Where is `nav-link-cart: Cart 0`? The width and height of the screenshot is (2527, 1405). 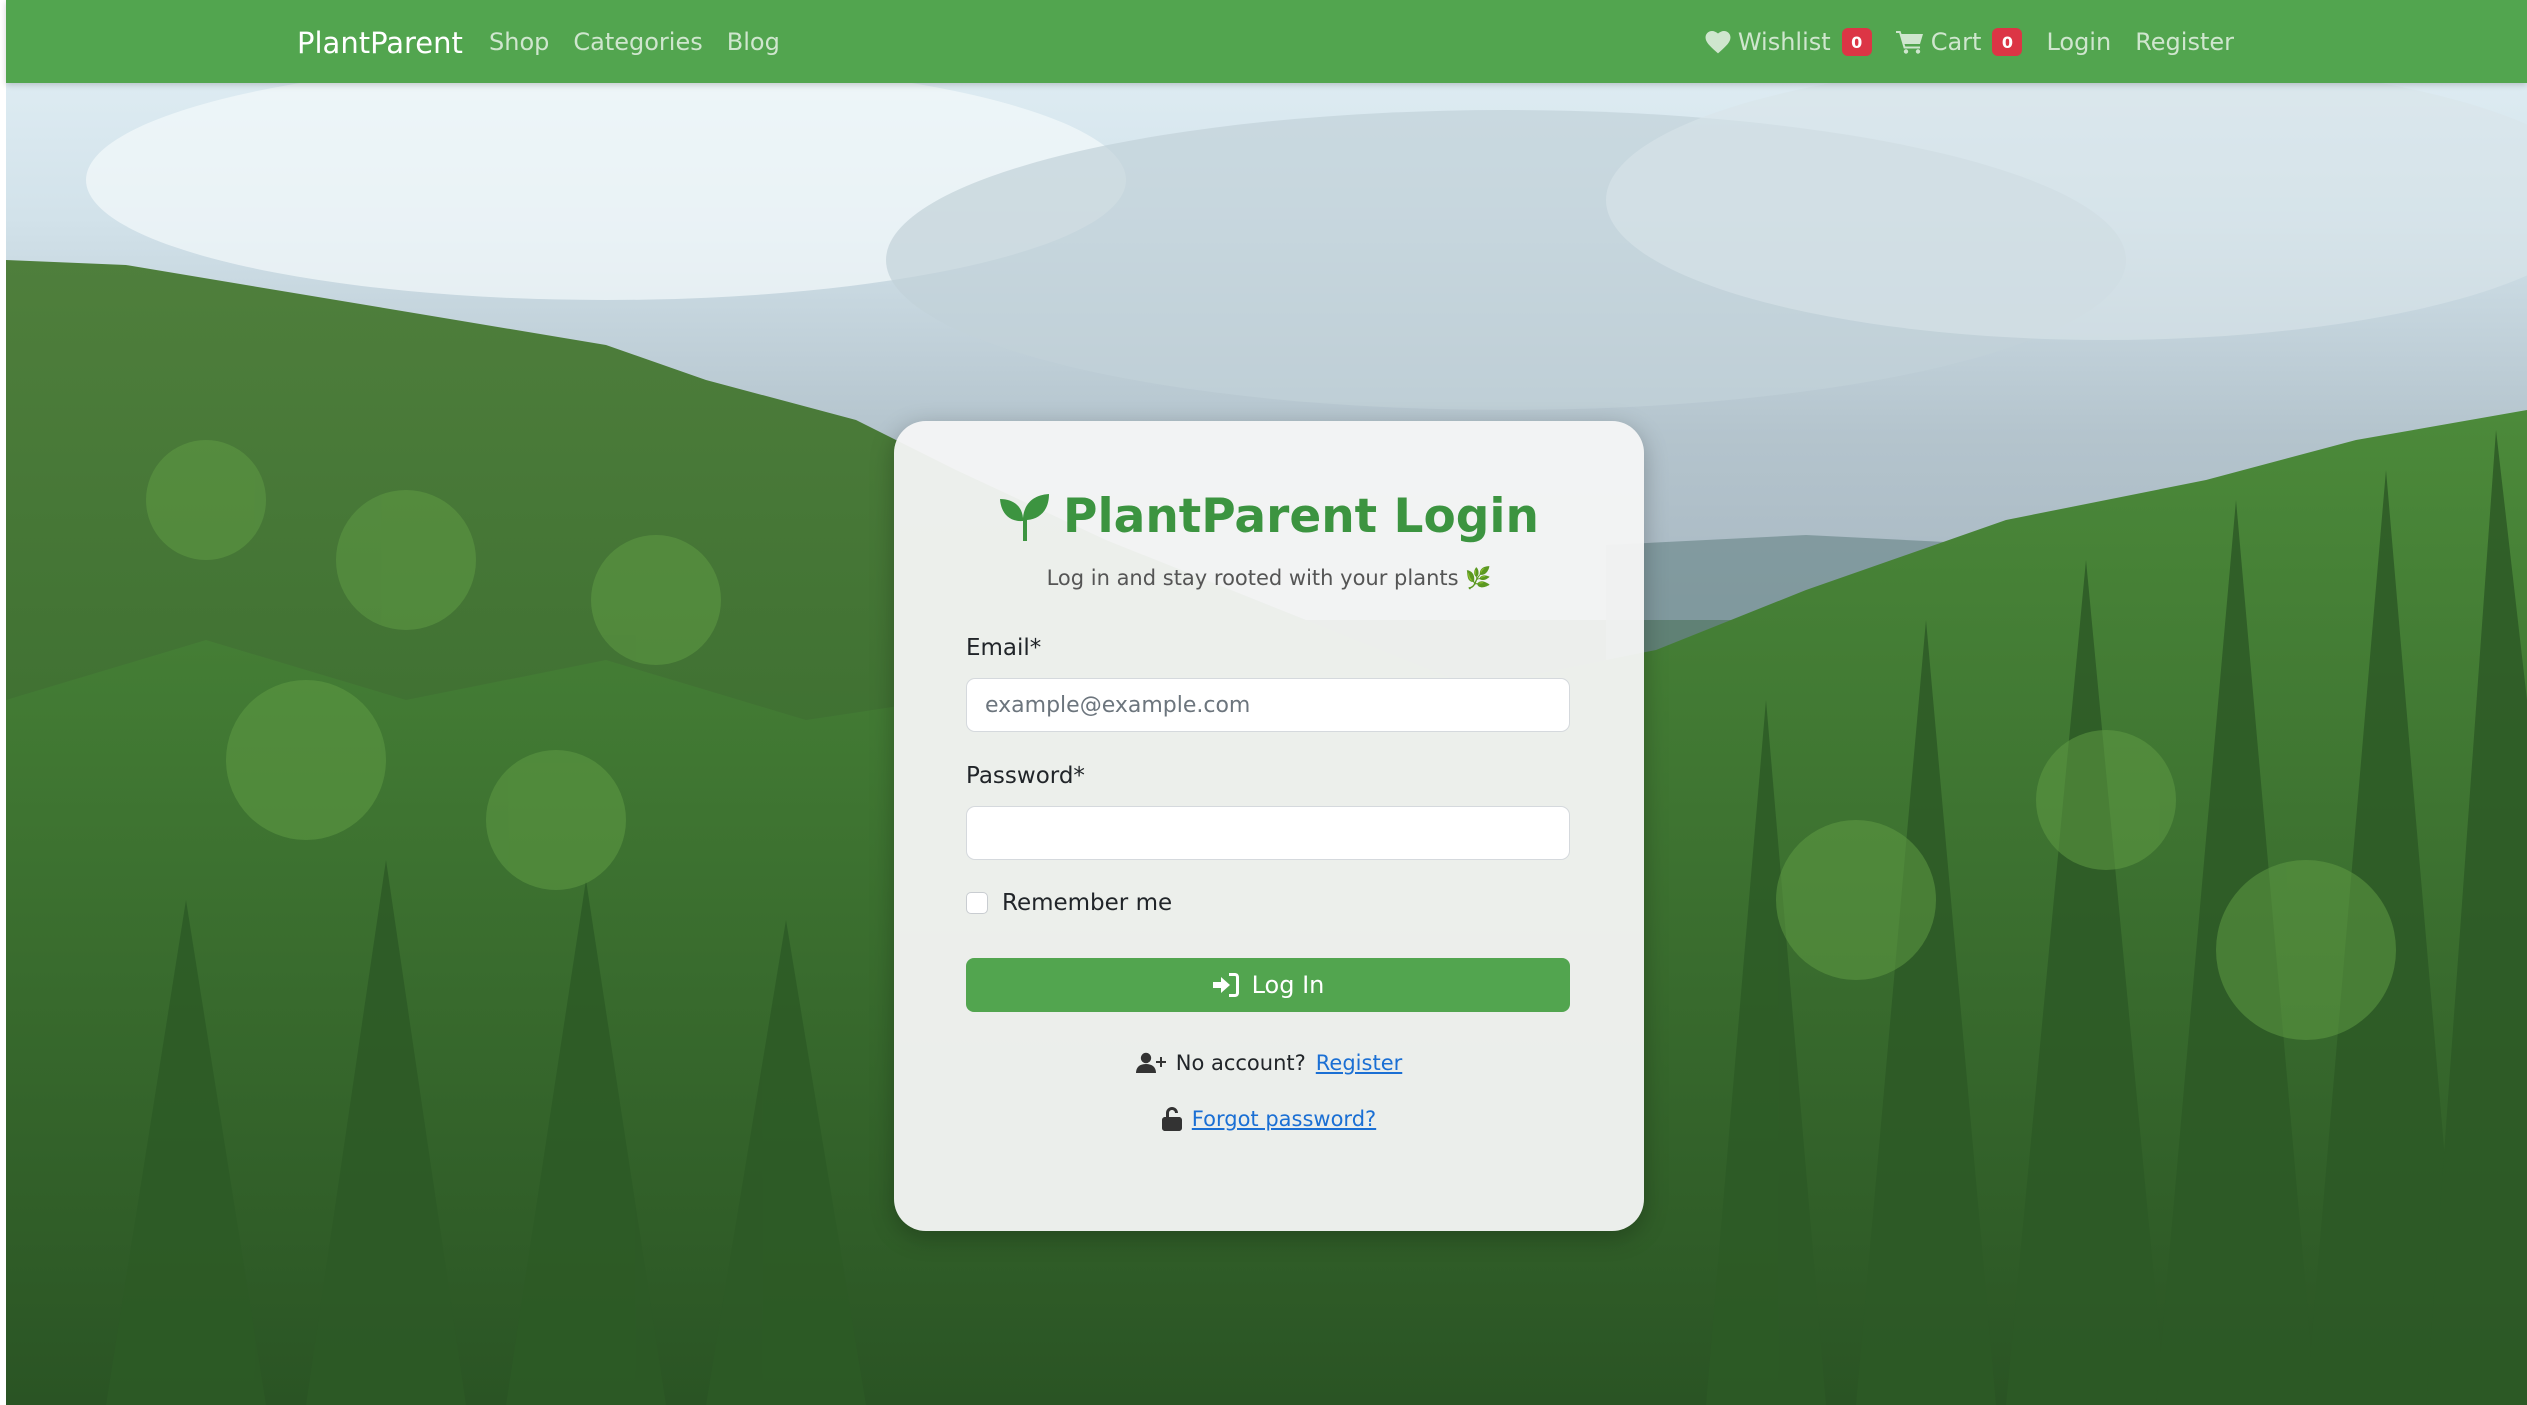
nav-link-cart: Cart 0 is located at coordinates (1959, 41).